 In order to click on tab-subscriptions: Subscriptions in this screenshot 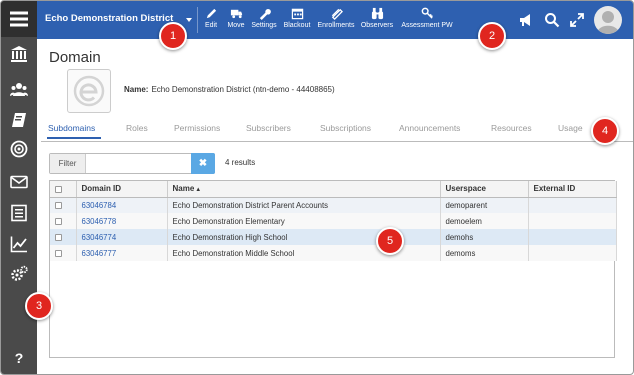, I will do `click(345, 128)`.